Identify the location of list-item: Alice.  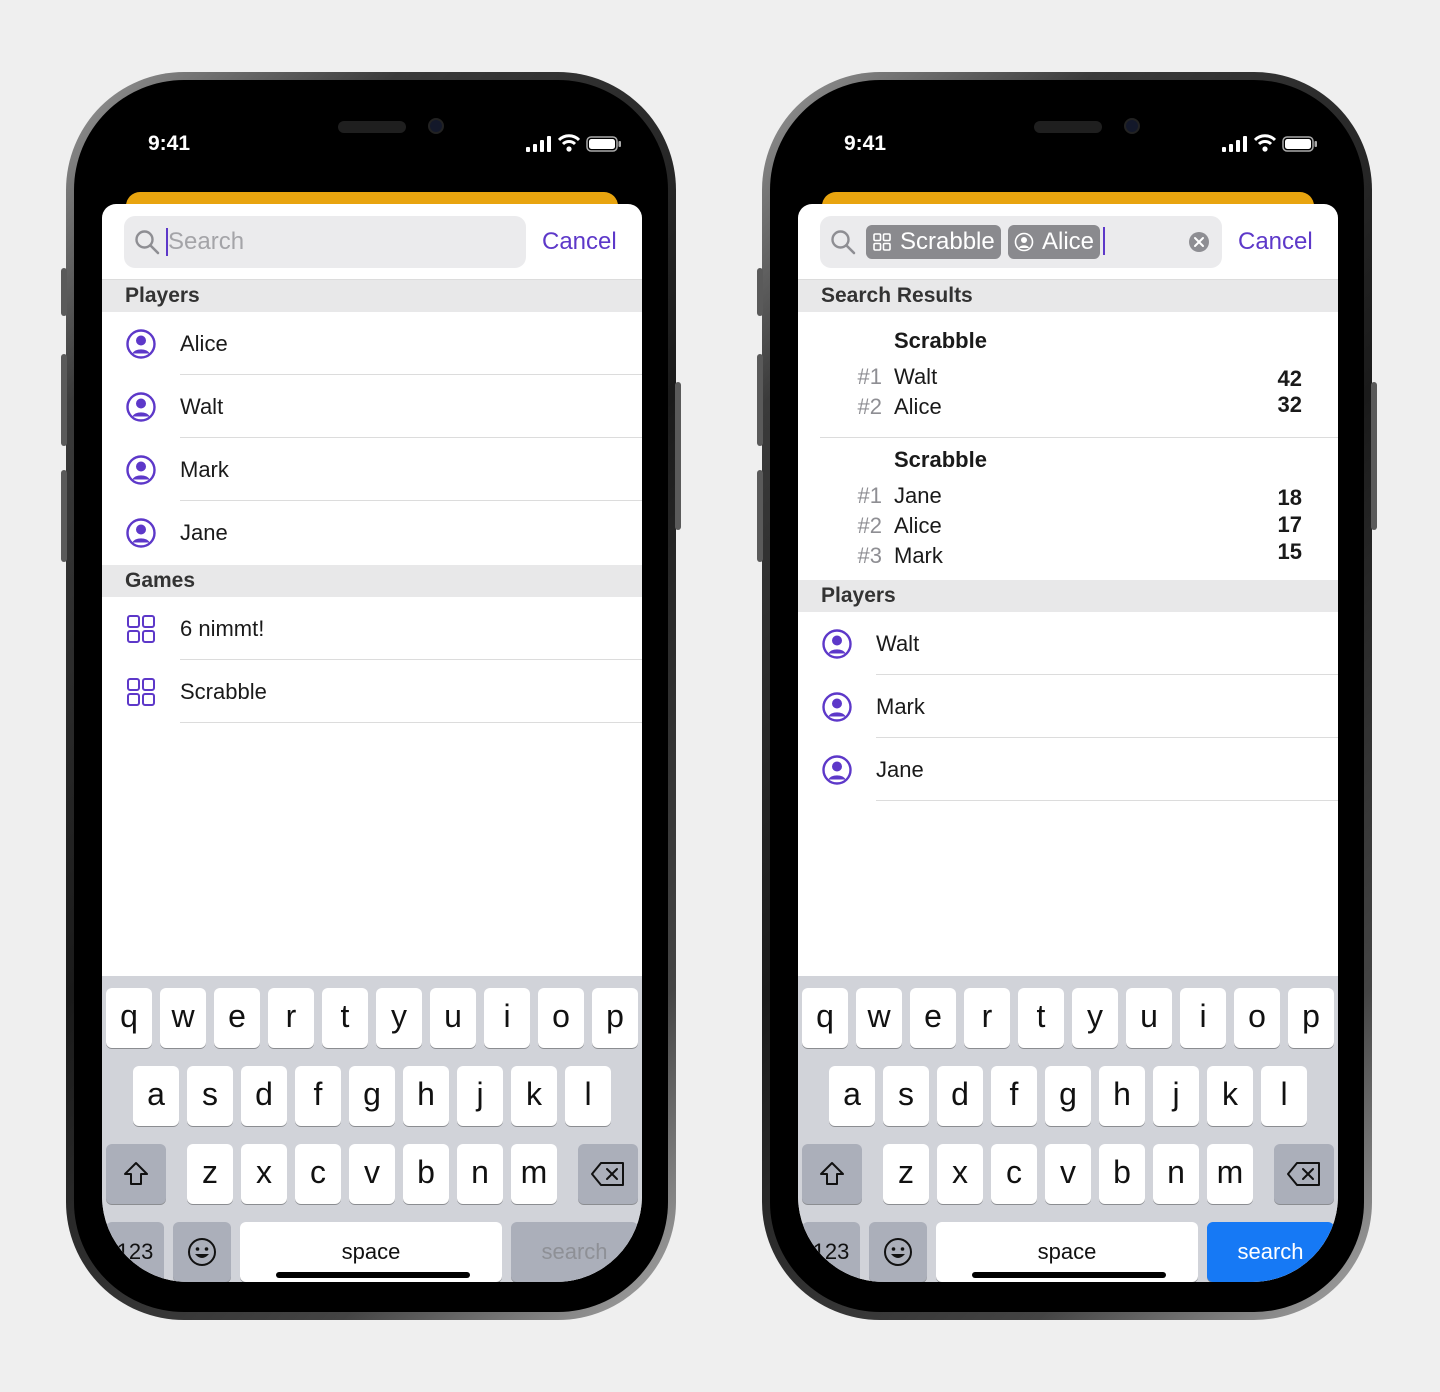
(372, 343).